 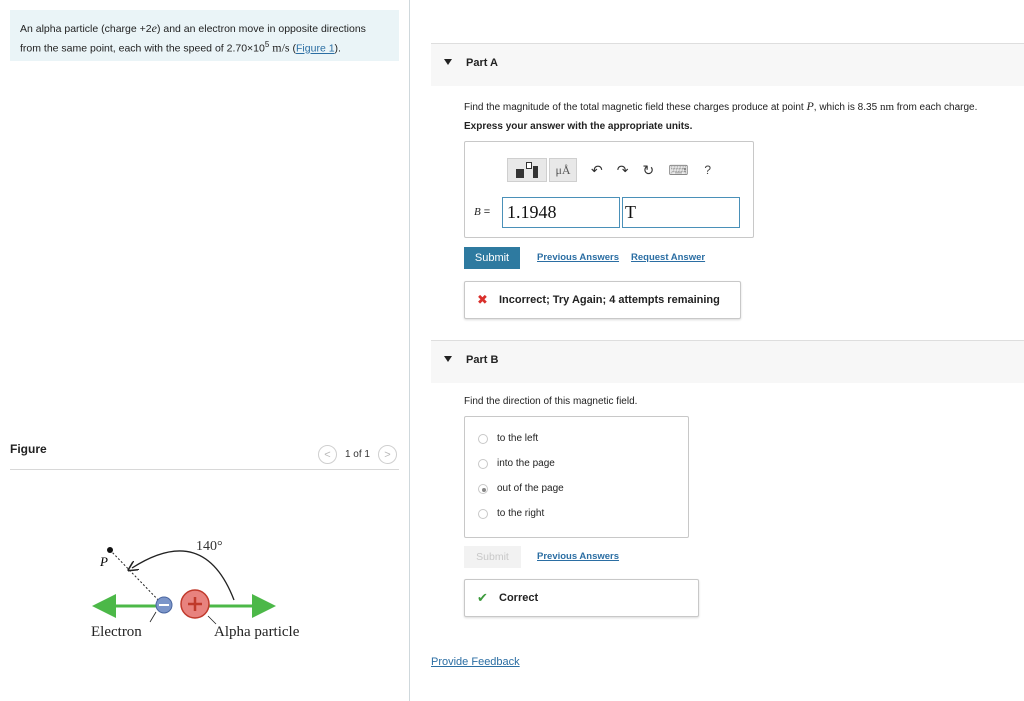 I want to click on provide-feedback-link: Provide Feedback, so click(x=475, y=662).